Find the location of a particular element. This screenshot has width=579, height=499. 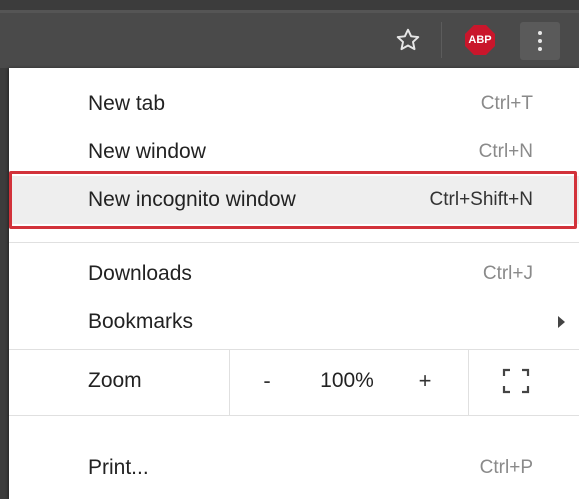

menu-item-shortcut: Ctrl+P is located at coordinates (506, 467).